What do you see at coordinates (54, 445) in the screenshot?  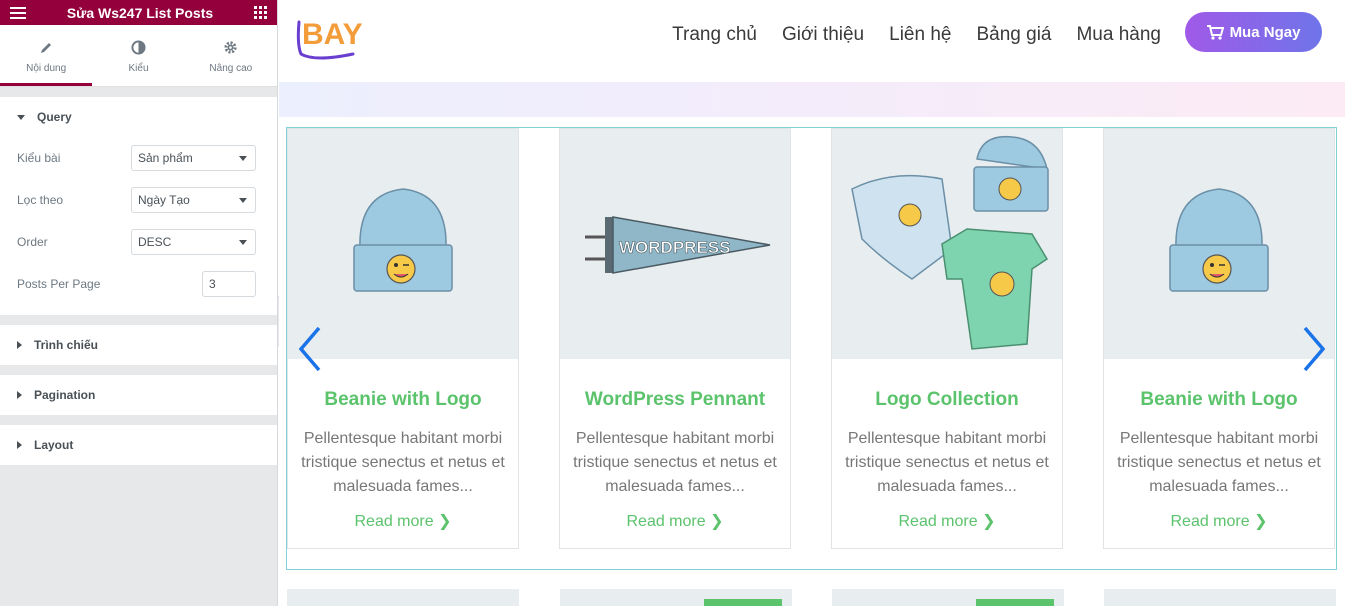 I see `layout-label: Layout` at bounding box center [54, 445].